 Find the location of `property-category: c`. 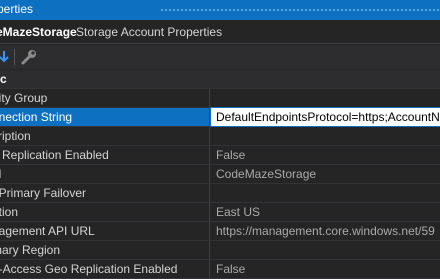

property-category: c is located at coordinates (220, 79).